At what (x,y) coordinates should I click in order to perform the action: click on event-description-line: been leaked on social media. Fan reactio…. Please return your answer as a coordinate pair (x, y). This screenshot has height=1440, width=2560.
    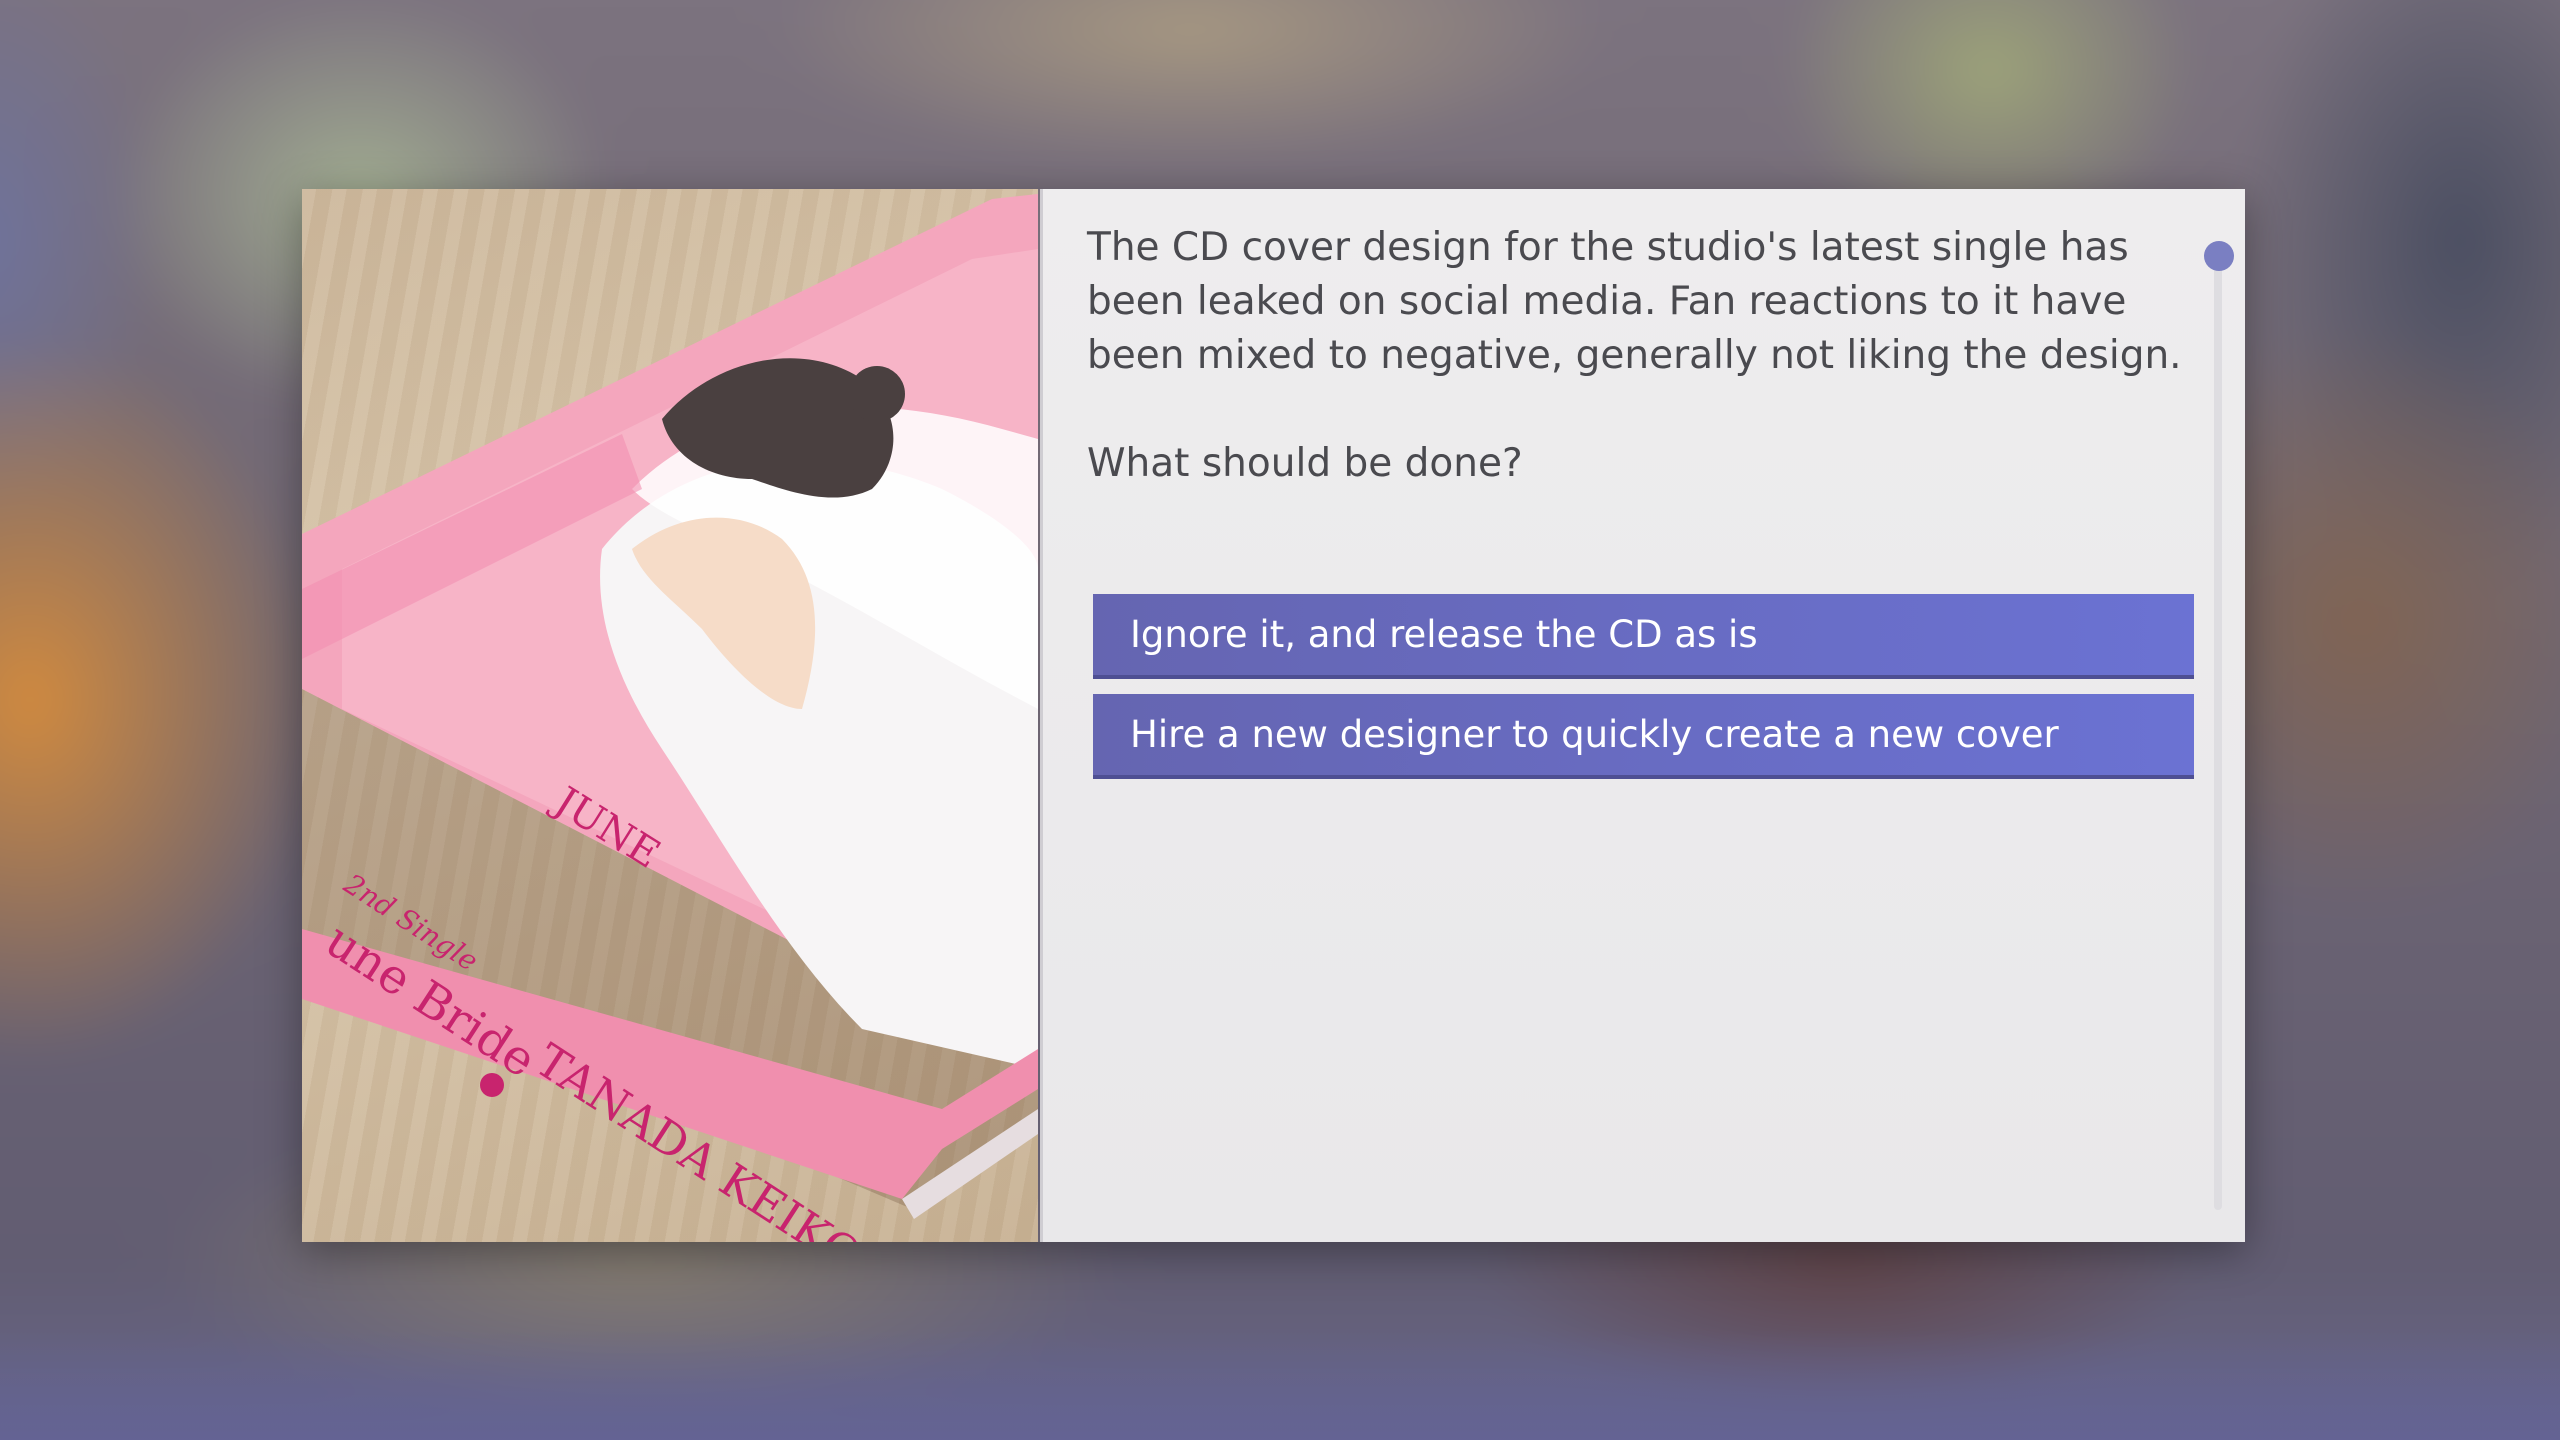
    Looking at the image, I should click on (1607, 301).